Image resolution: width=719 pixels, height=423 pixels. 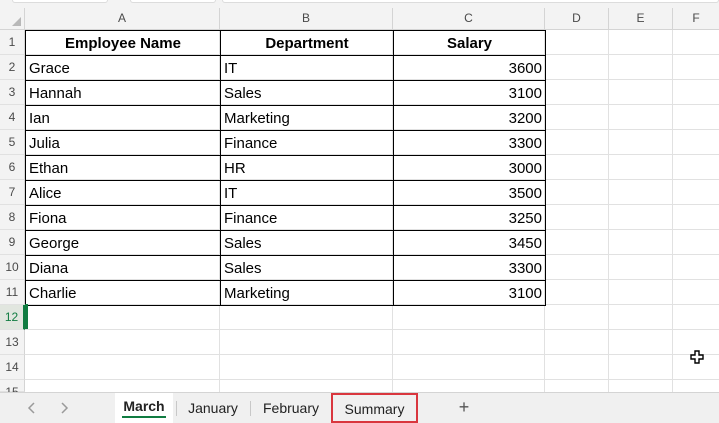 What do you see at coordinates (123, 168) in the screenshot?
I see `cell-employee-name: Ethan` at bounding box center [123, 168].